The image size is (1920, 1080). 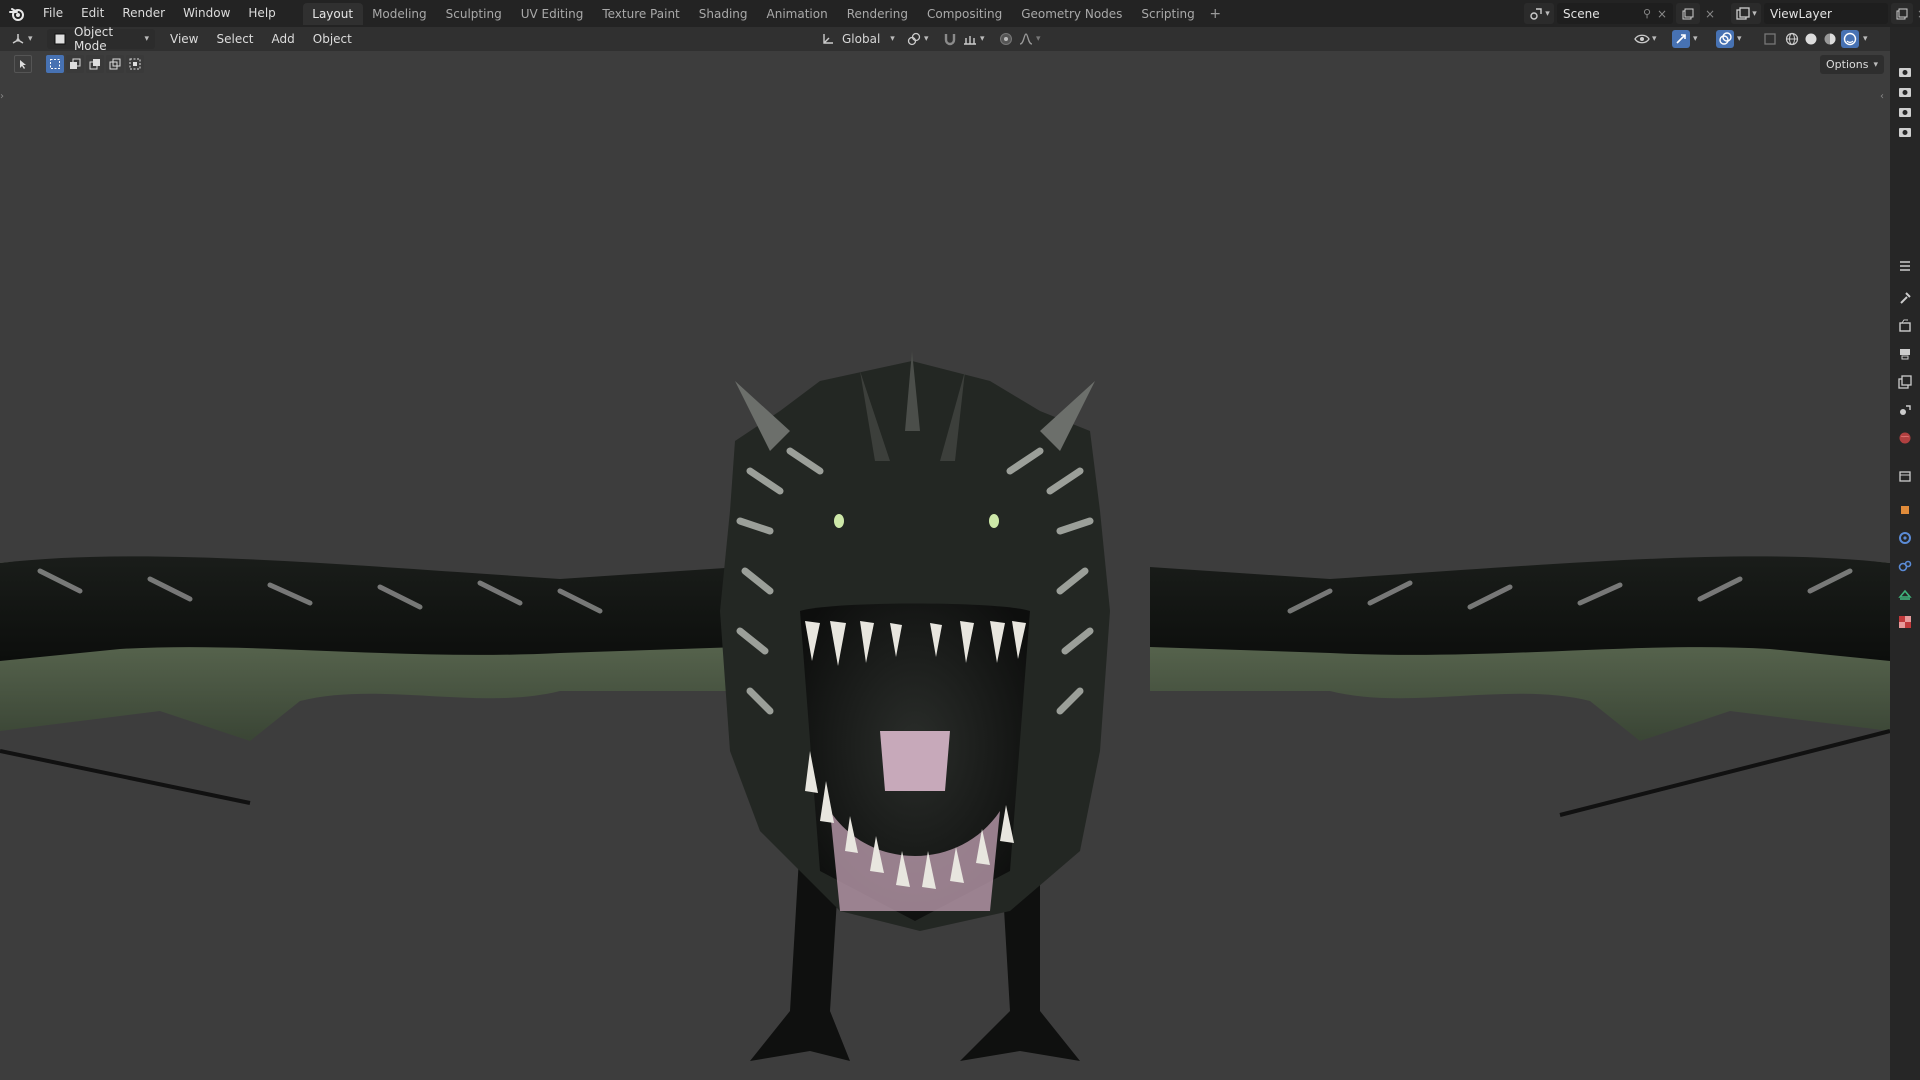 I want to click on view-layer-name-field: ViewLayer, so click(x=1826, y=13).